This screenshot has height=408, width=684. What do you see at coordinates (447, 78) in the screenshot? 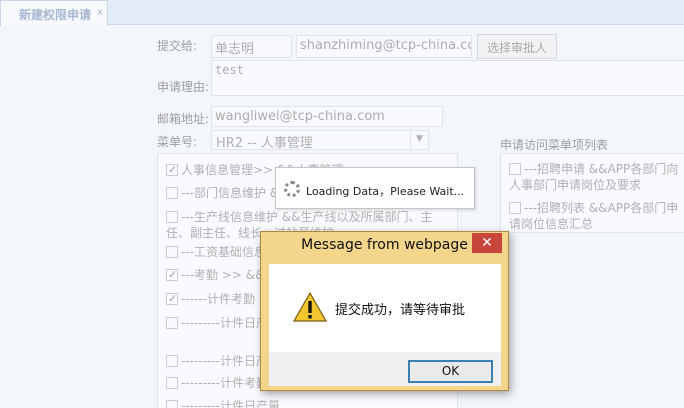
I see `reason-textarea: test` at bounding box center [447, 78].